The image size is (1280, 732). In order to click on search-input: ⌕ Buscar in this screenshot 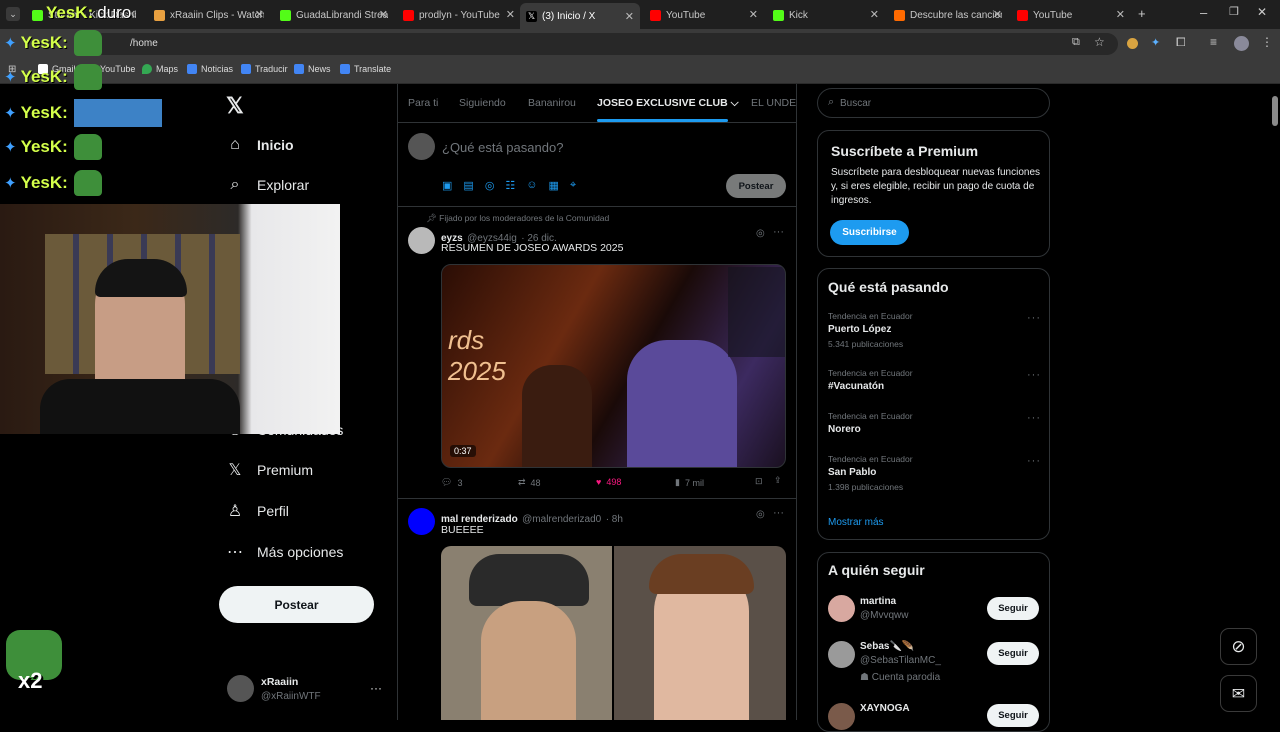, I will do `click(933, 103)`.